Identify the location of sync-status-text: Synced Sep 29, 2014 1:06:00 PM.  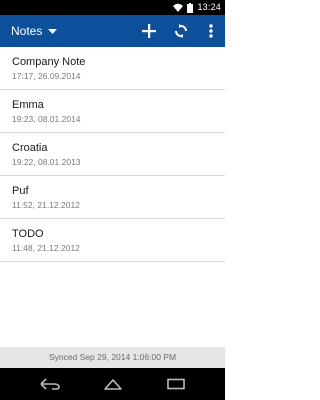
(112, 357).